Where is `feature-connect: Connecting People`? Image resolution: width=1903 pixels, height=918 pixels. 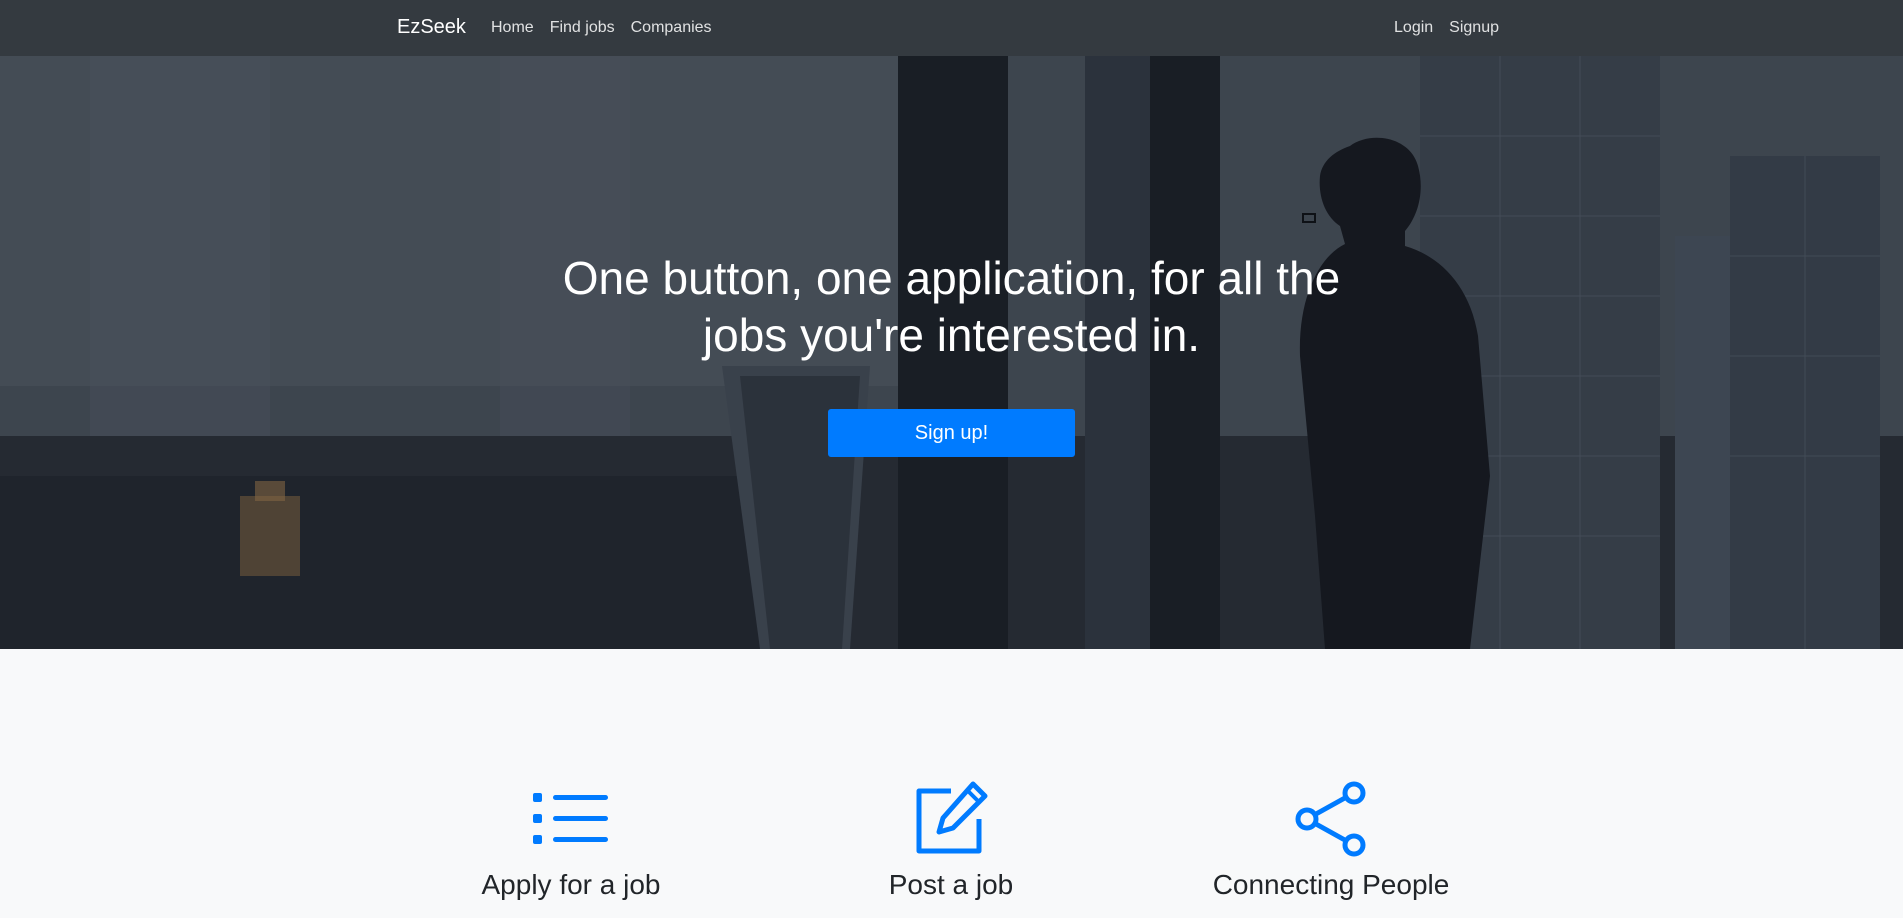 feature-connect: Connecting People is located at coordinates (1331, 840).